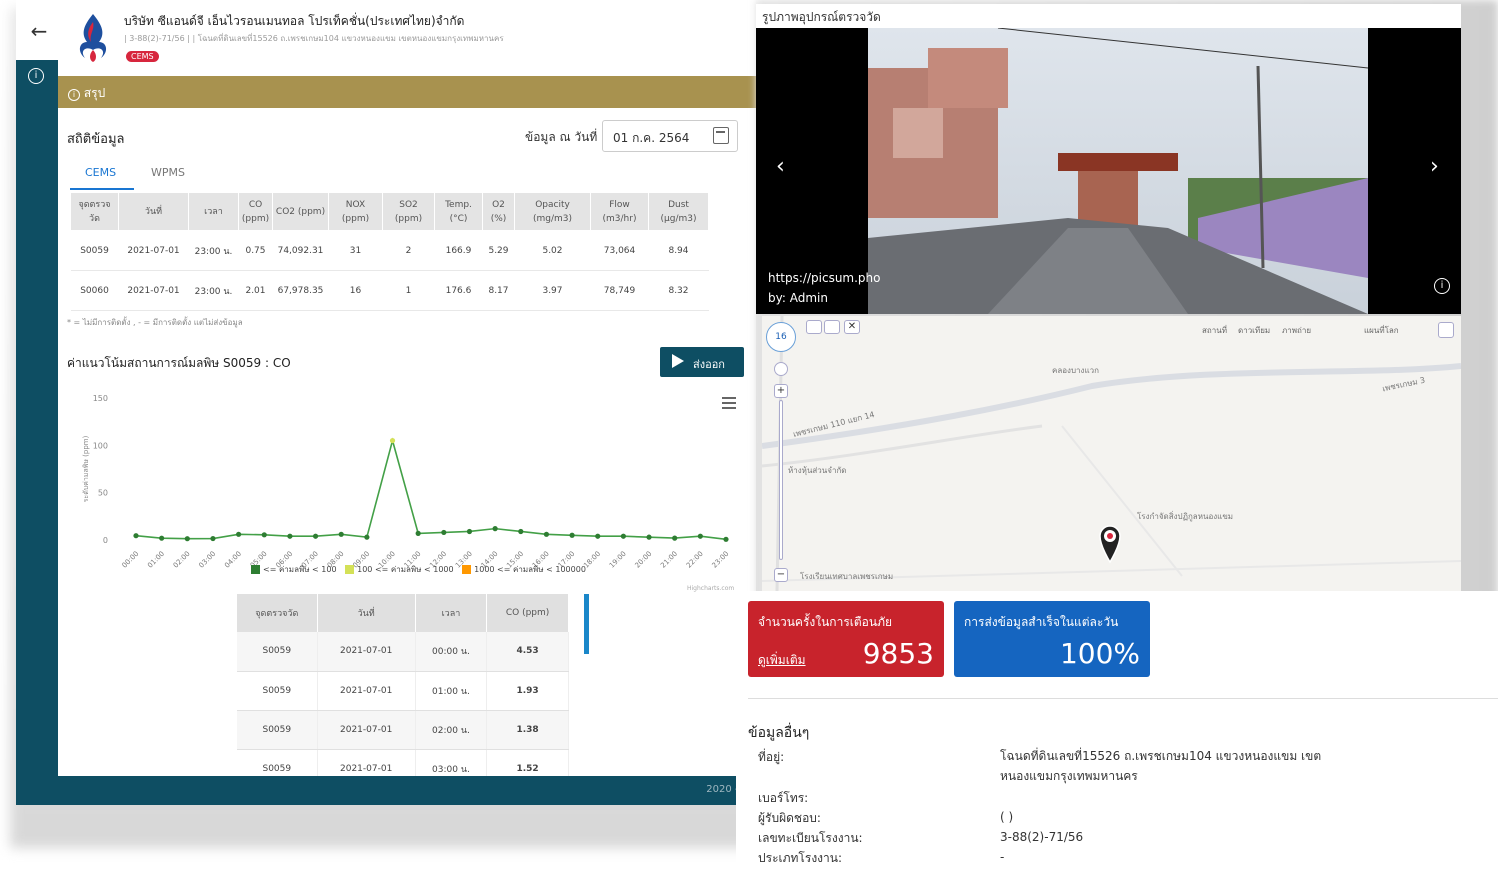 The width and height of the screenshot is (1498, 877). Describe the element at coordinates (213, 211) in the screenshot. I see `table-header: เวลา` at that location.